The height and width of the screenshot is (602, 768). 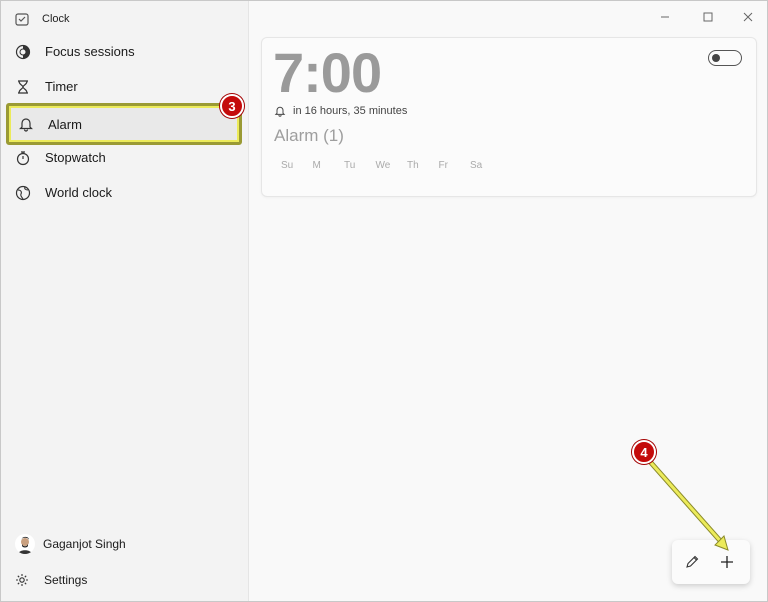 What do you see at coordinates (686, 502) in the screenshot?
I see `step-arrow` at bounding box center [686, 502].